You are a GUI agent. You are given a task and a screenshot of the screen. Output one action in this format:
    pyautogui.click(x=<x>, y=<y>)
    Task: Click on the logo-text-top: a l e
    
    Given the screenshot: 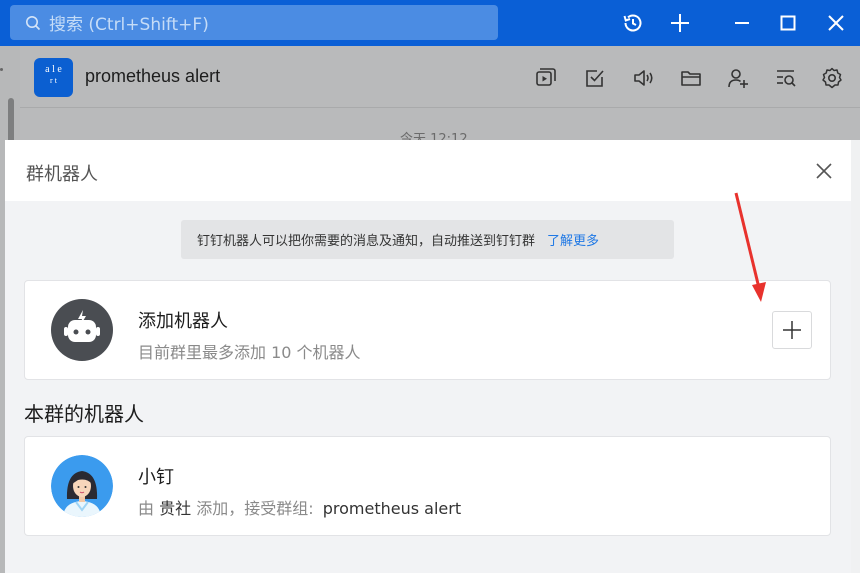 What is the action you would take?
    pyautogui.click(x=53, y=69)
    